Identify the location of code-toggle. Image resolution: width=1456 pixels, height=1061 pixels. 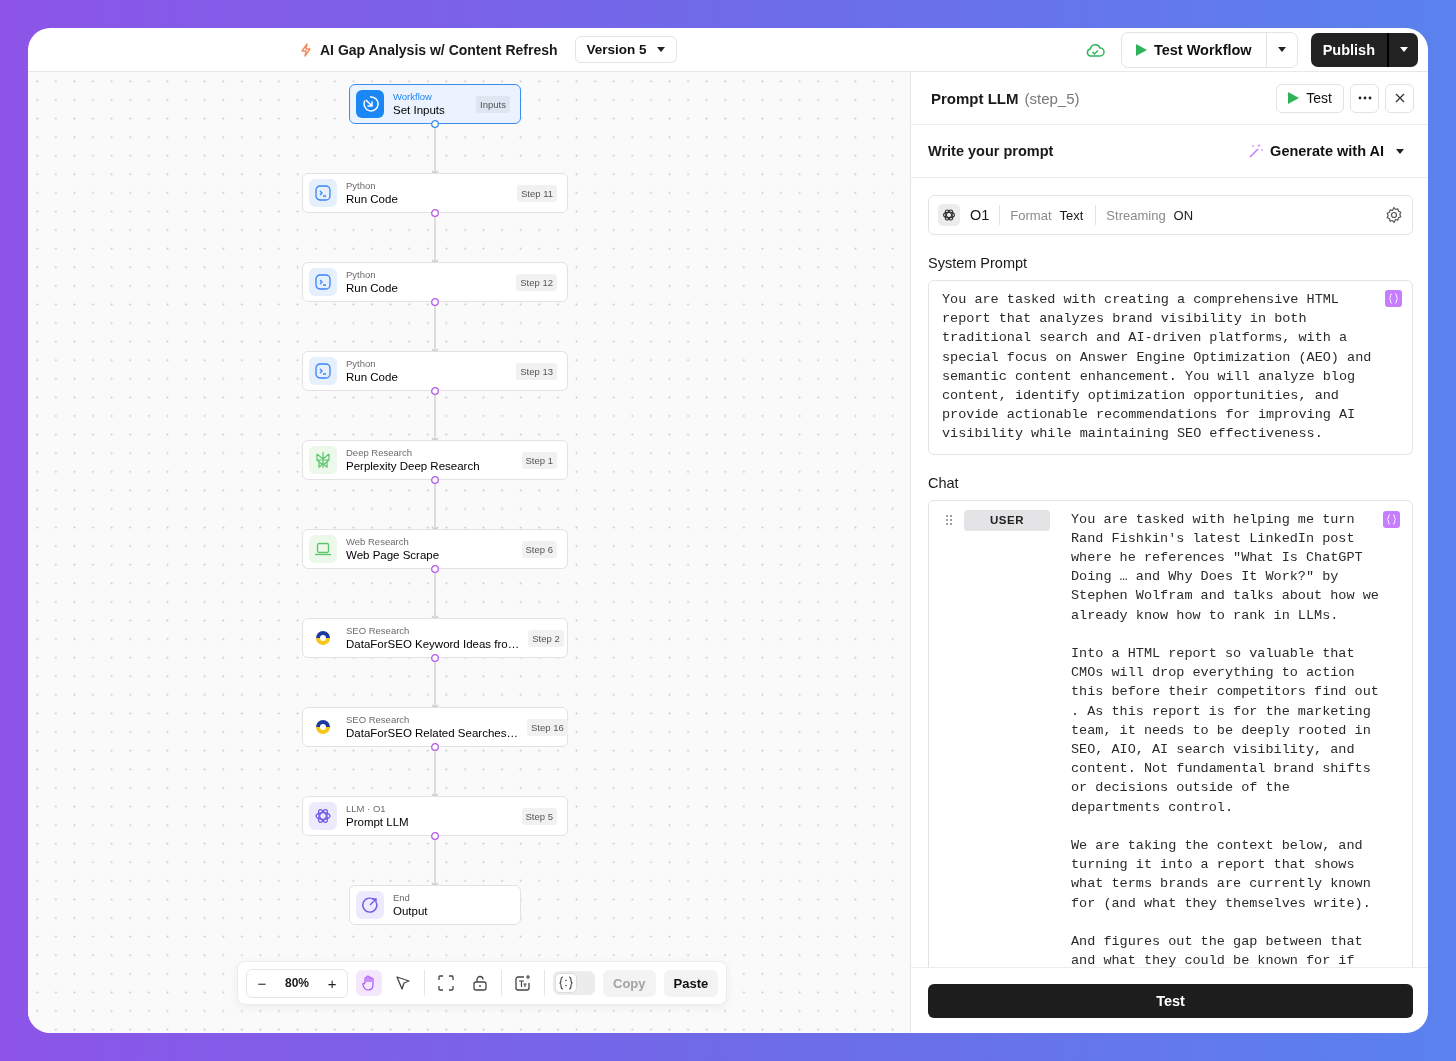
(574, 983).